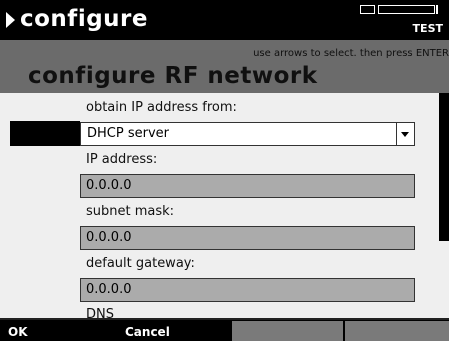 The height and width of the screenshot is (341, 449). What do you see at coordinates (18, 332) in the screenshot?
I see `ok-button-label: OK` at bounding box center [18, 332].